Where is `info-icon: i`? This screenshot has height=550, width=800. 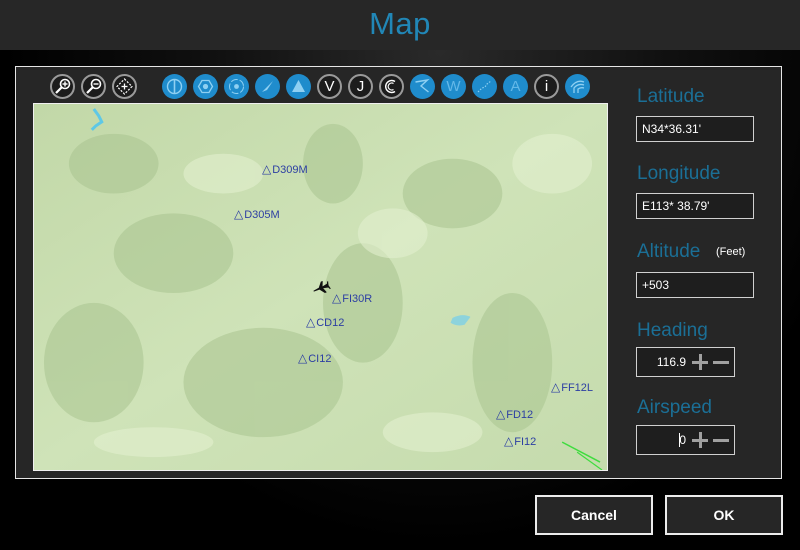
info-icon: i is located at coordinates (546, 86).